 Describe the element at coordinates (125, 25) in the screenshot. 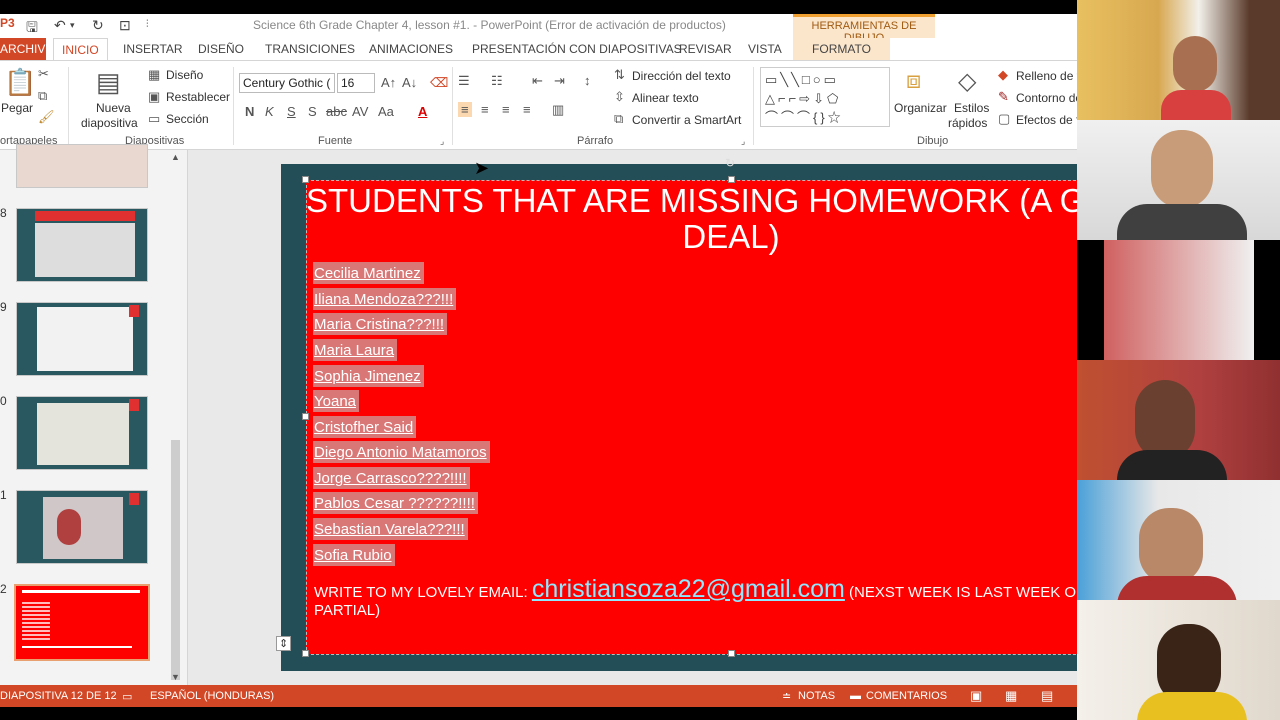

I see `start-from-beginning-icon: ⊡` at that location.